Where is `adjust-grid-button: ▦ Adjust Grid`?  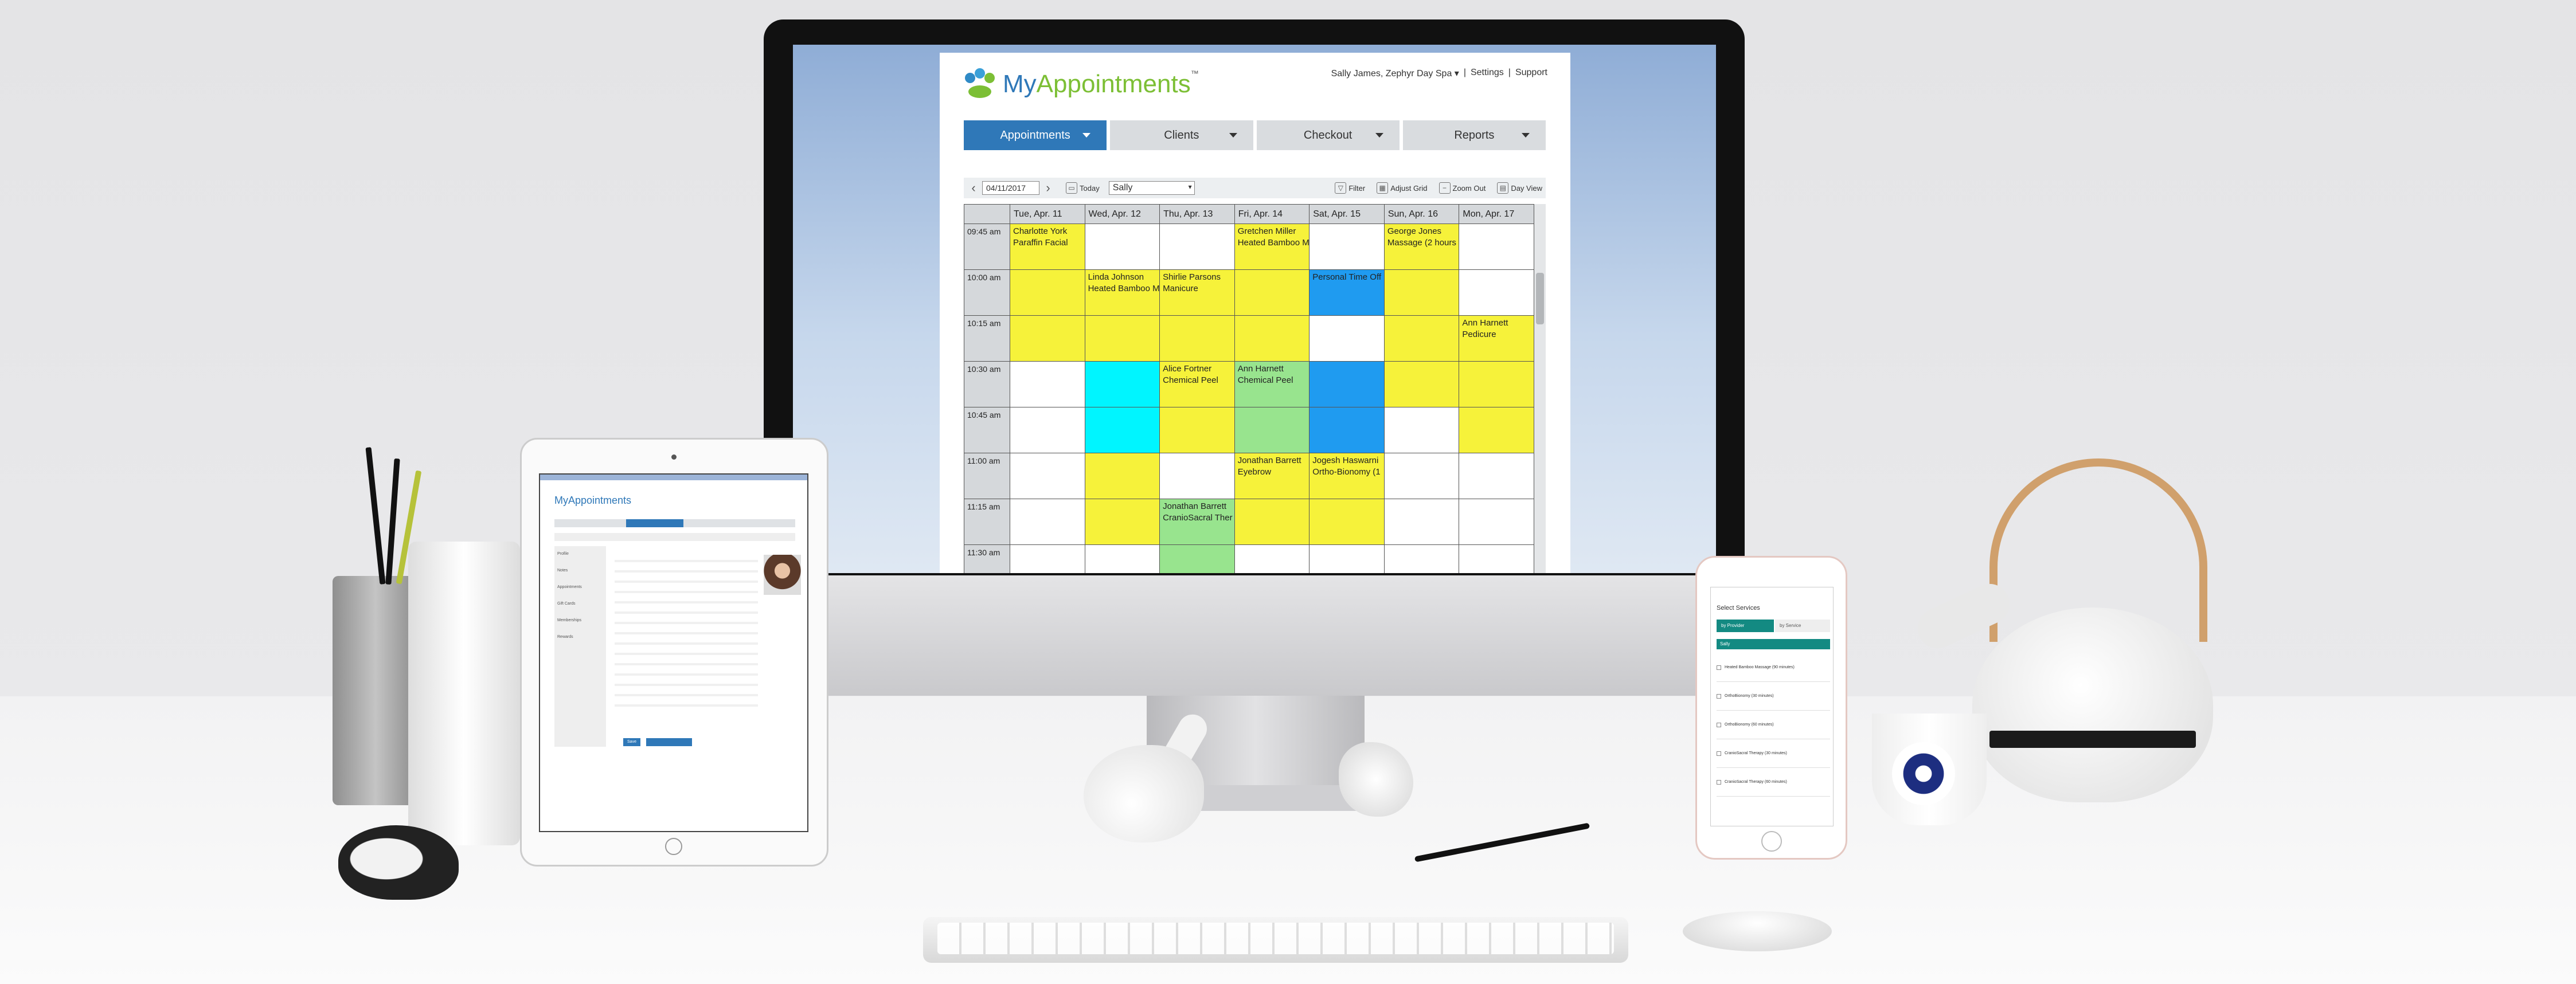 adjust-grid-button: ▦ Adjust Grid is located at coordinates (1402, 188).